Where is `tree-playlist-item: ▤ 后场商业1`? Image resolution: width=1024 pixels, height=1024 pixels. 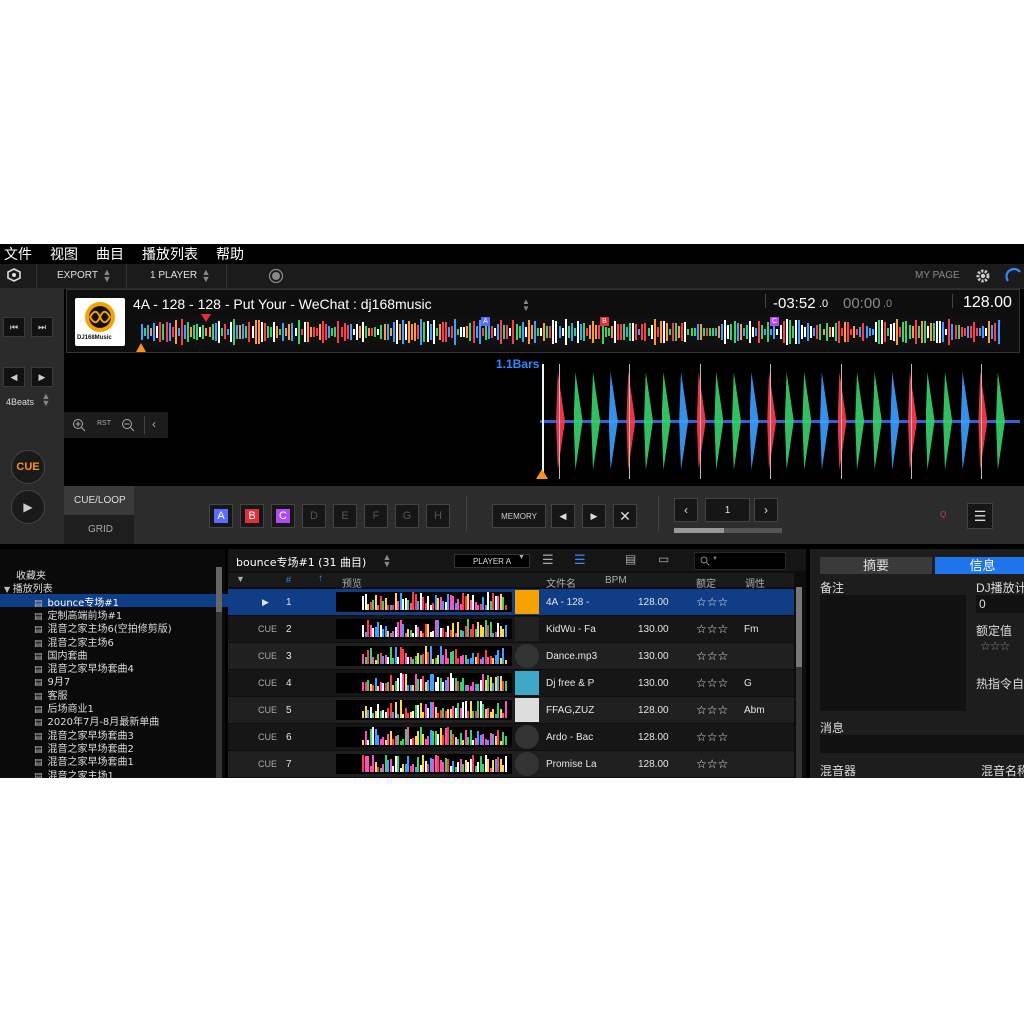
tree-playlist-item: ▤ 后场商业1 is located at coordinates (124, 707).